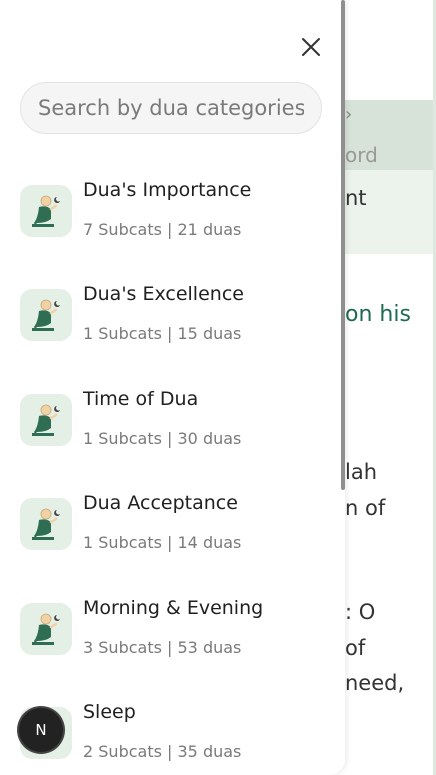 The width and height of the screenshot is (436, 775). I want to click on background-text-fragment: : O, so click(360, 612).